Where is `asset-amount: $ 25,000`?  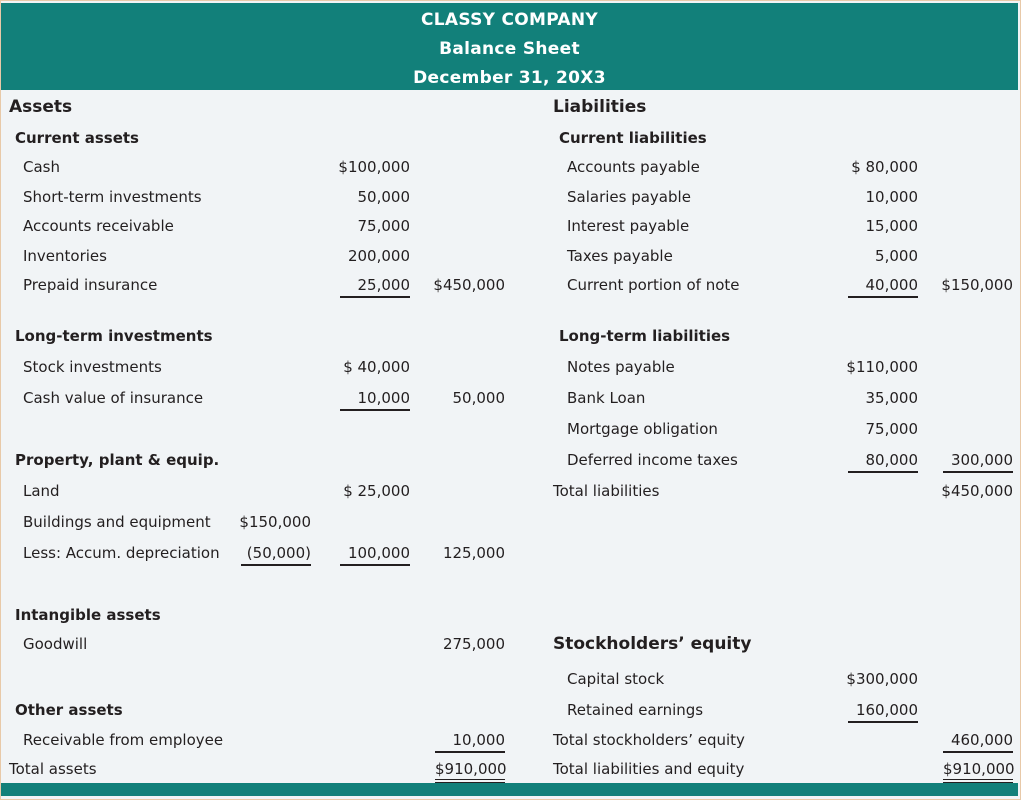 asset-amount: $ 25,000 is located at coordinates (376, 491).